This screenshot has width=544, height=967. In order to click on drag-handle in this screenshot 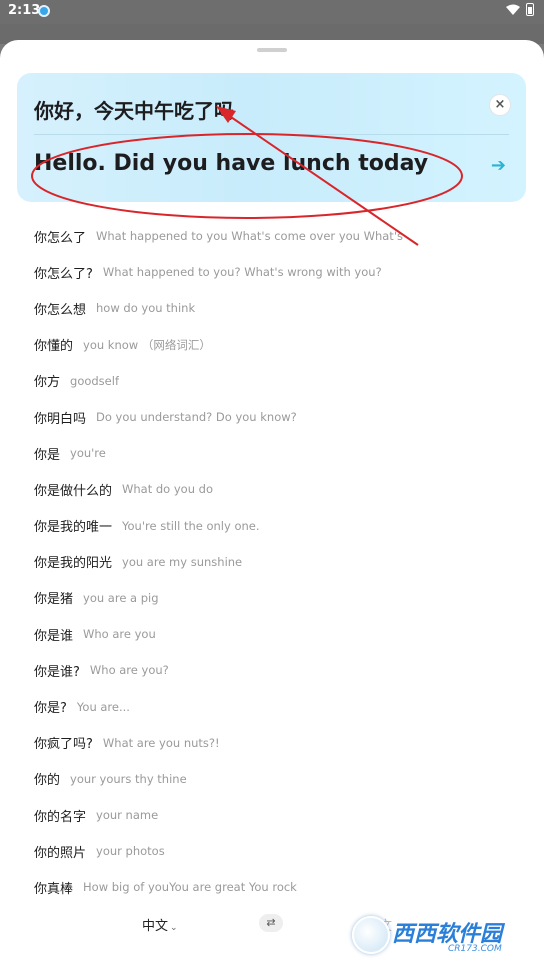, I will do `click(272, 50)`.